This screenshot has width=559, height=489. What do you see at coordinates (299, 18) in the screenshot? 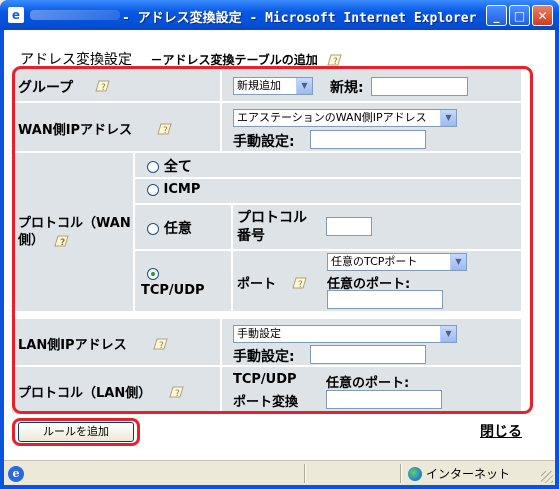
I see `window-title: - アドレス変換設定 - Microsoft Internet Explorer` at bounding box center [299, 18].